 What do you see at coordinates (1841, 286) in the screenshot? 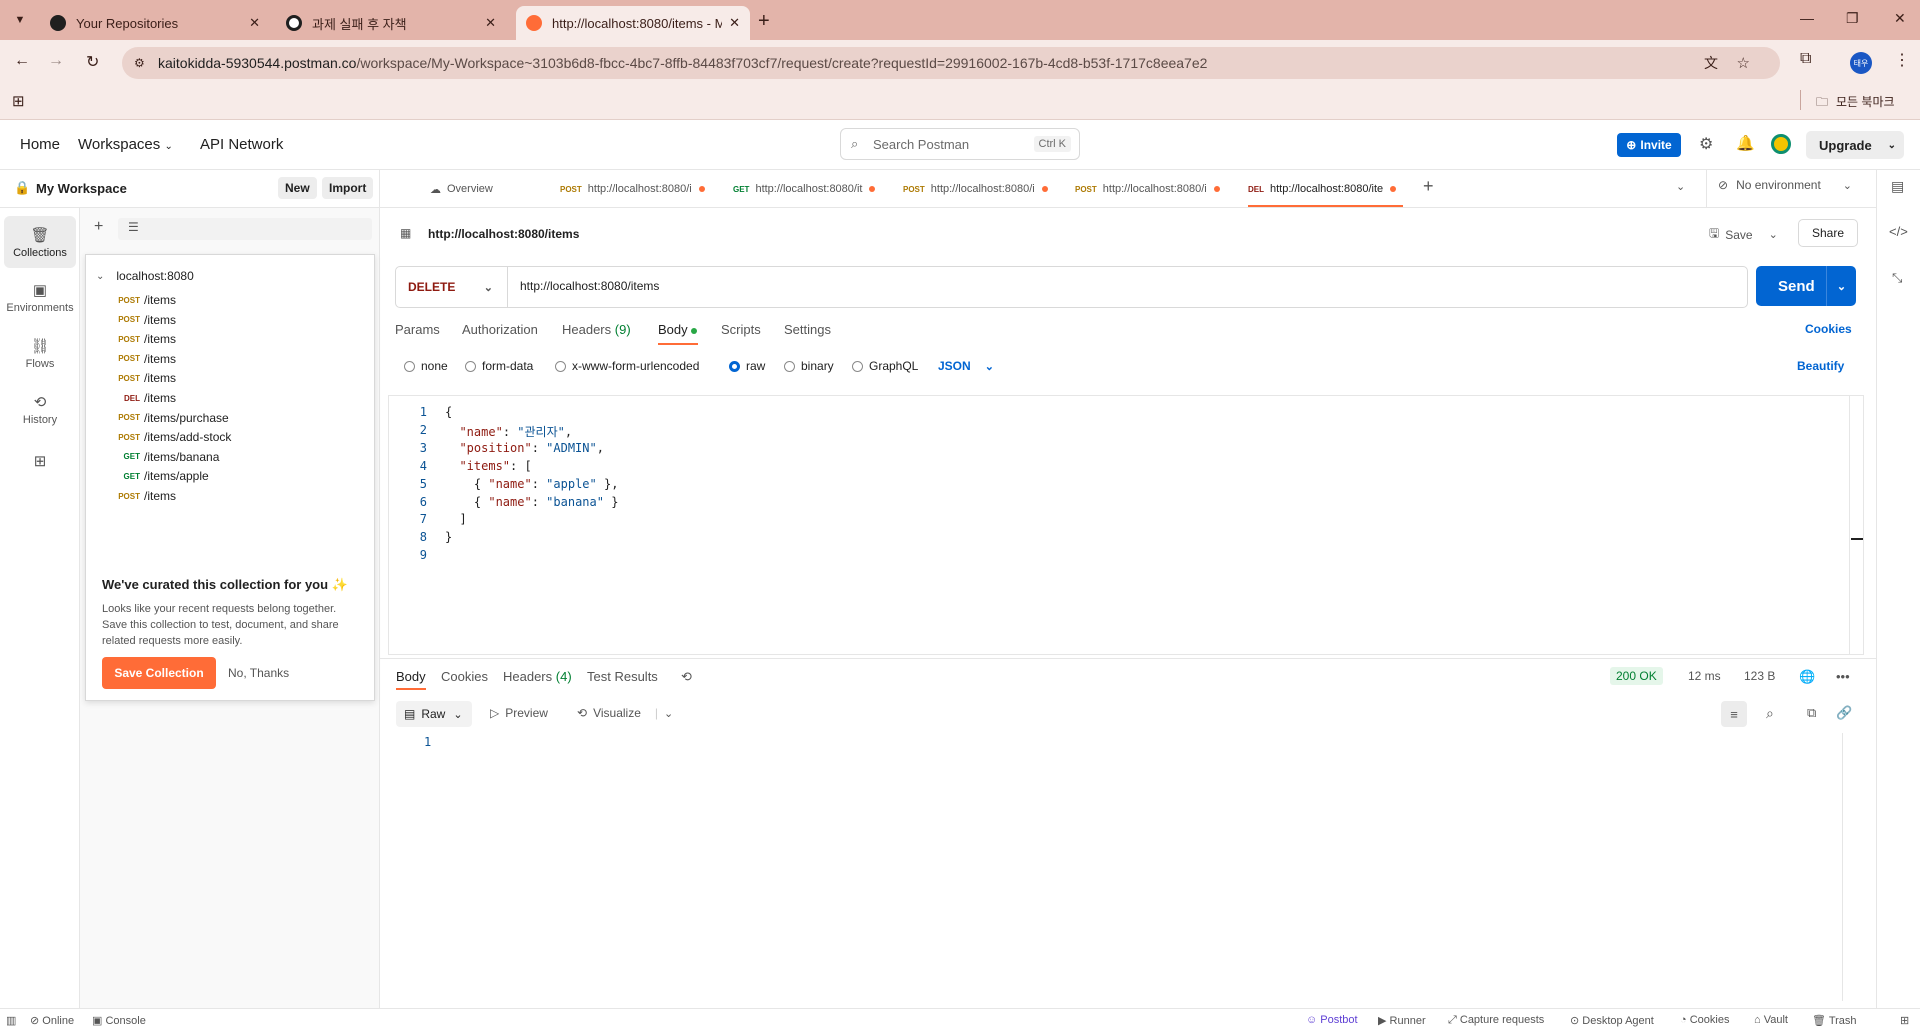
I see `send-options-chevron-icon: ⌄` at bounding box center [1841, 286].